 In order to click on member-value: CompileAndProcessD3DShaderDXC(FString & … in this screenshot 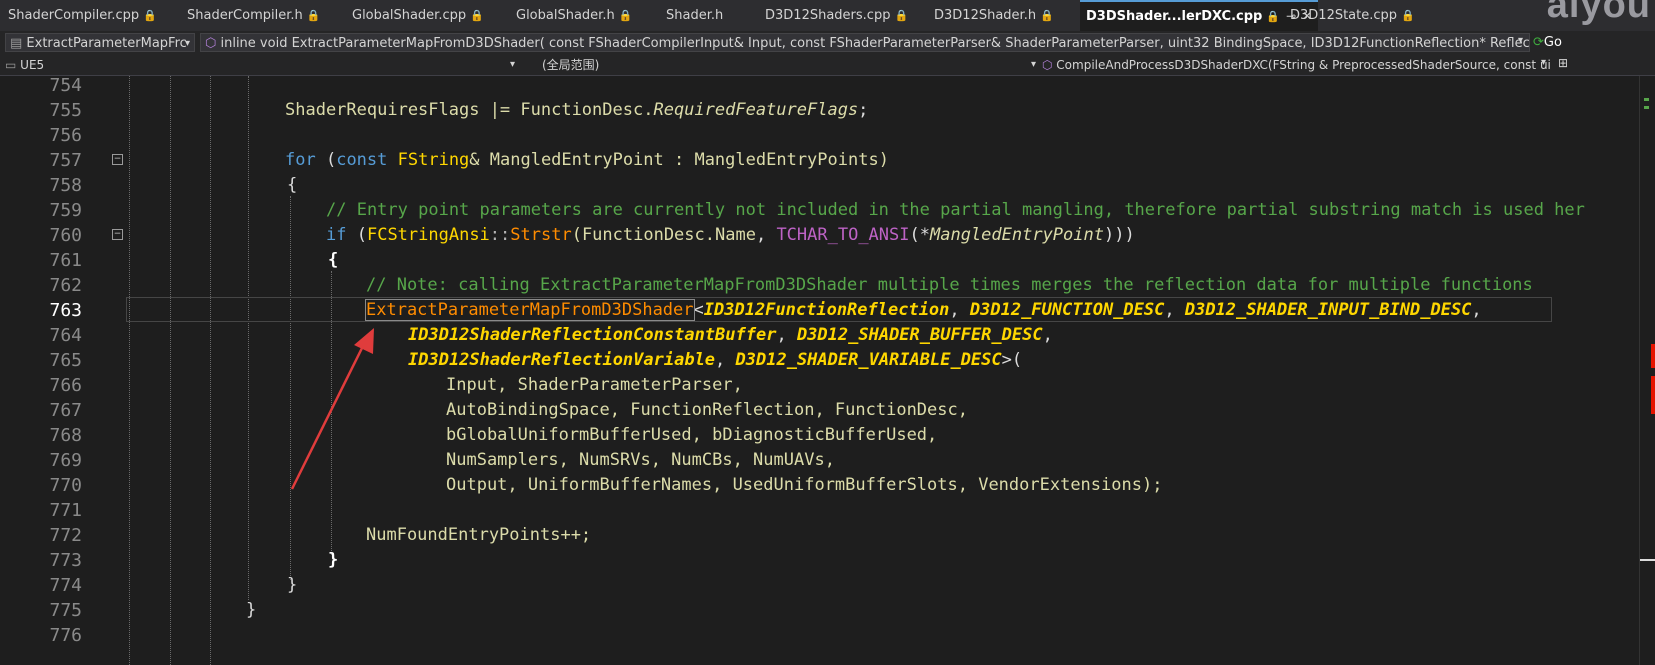, I will do `click(1303, 65)`.